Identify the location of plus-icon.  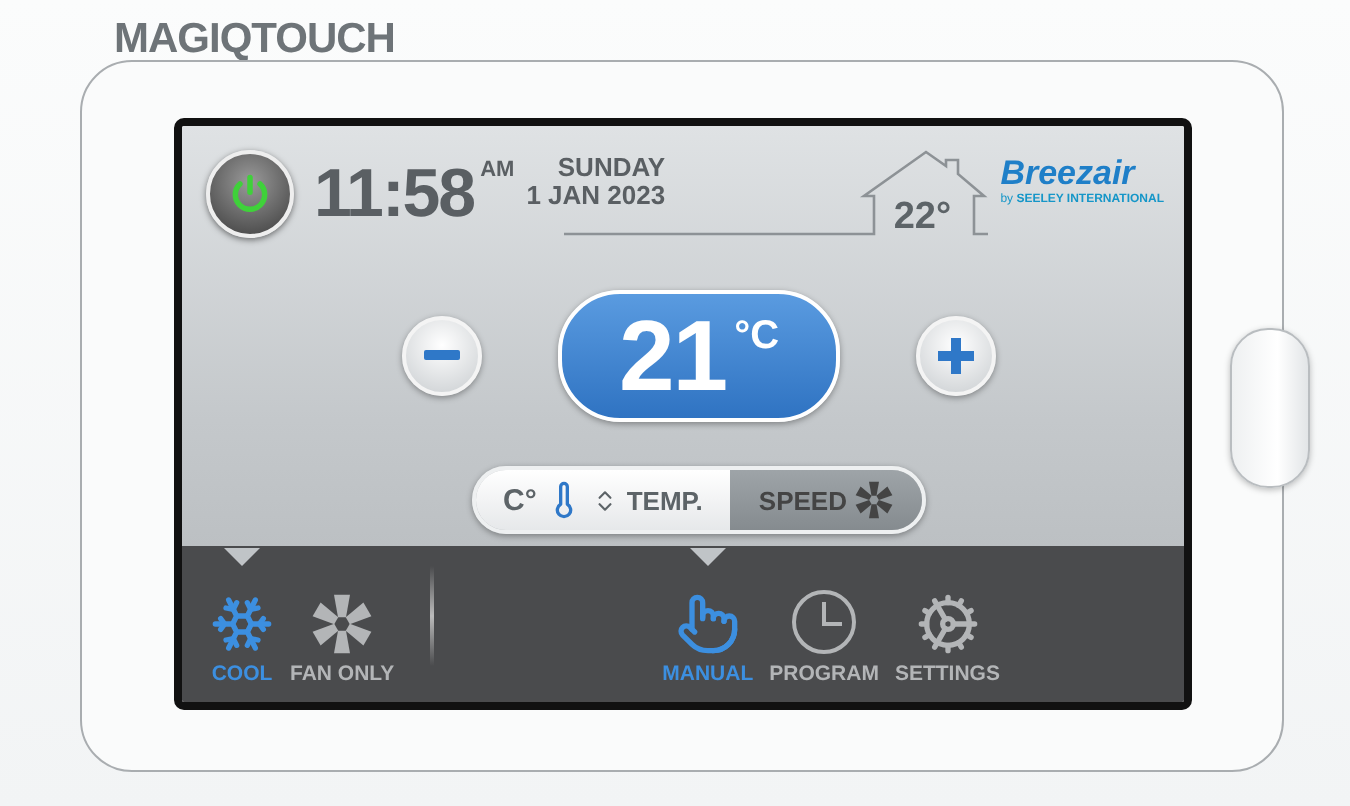
(956, 356).